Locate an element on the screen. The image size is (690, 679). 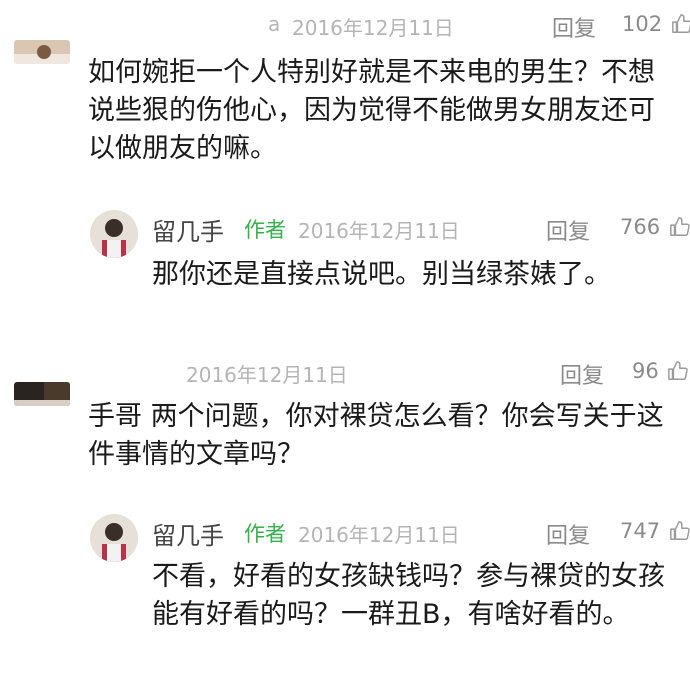
like-button: 747 is located at coordinates (655, 531).